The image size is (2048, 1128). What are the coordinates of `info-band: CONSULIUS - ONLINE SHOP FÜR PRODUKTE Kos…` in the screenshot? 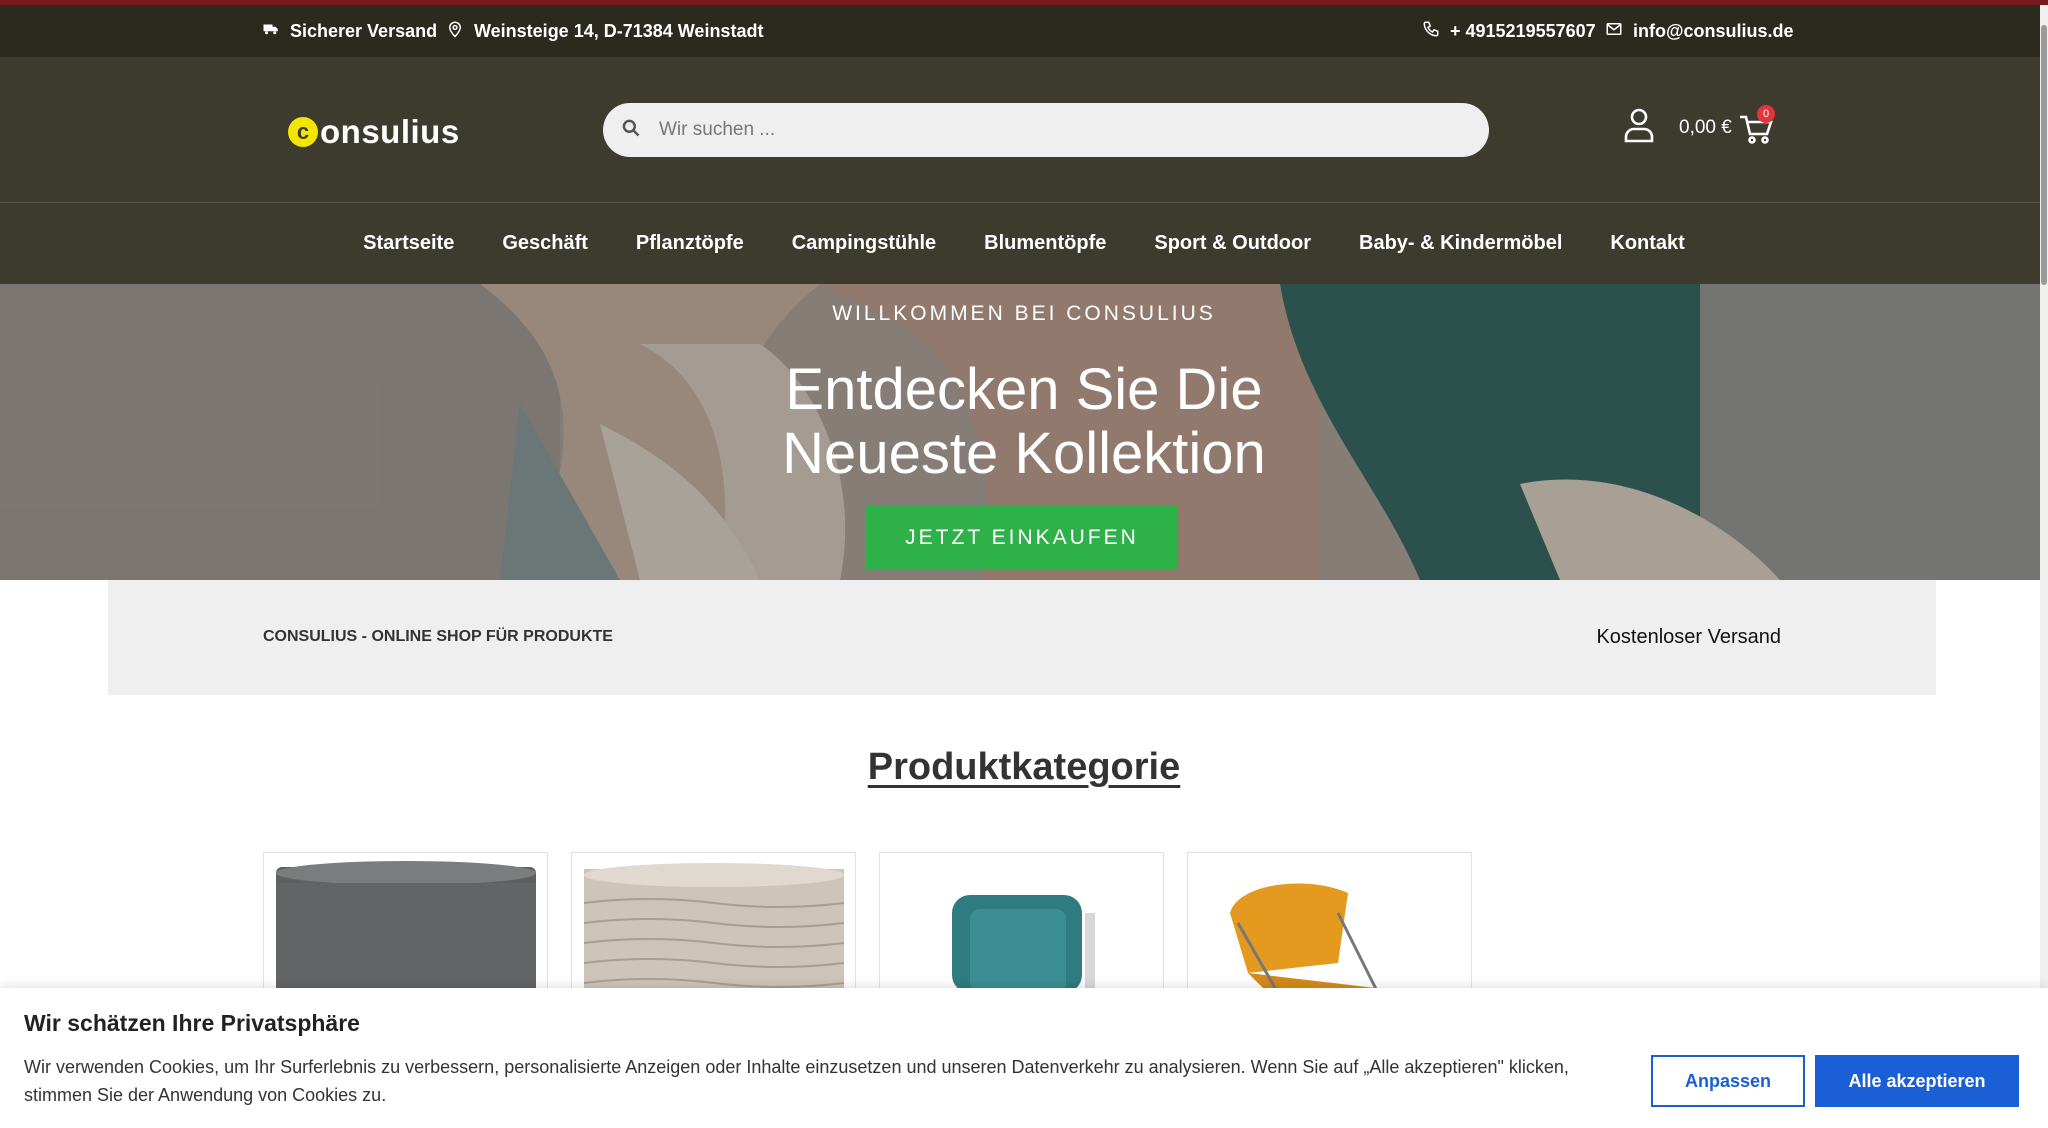 It's located at (1022, 637).